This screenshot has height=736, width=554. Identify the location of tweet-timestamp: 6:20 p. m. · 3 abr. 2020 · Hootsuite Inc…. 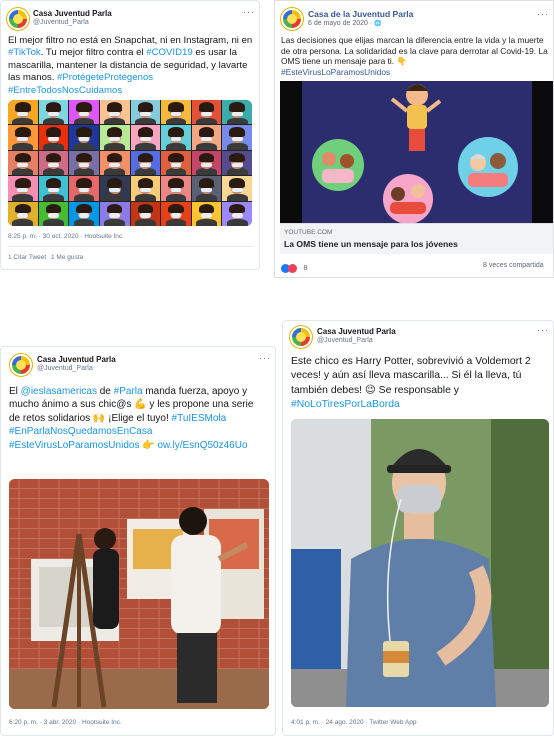
(65, 722).